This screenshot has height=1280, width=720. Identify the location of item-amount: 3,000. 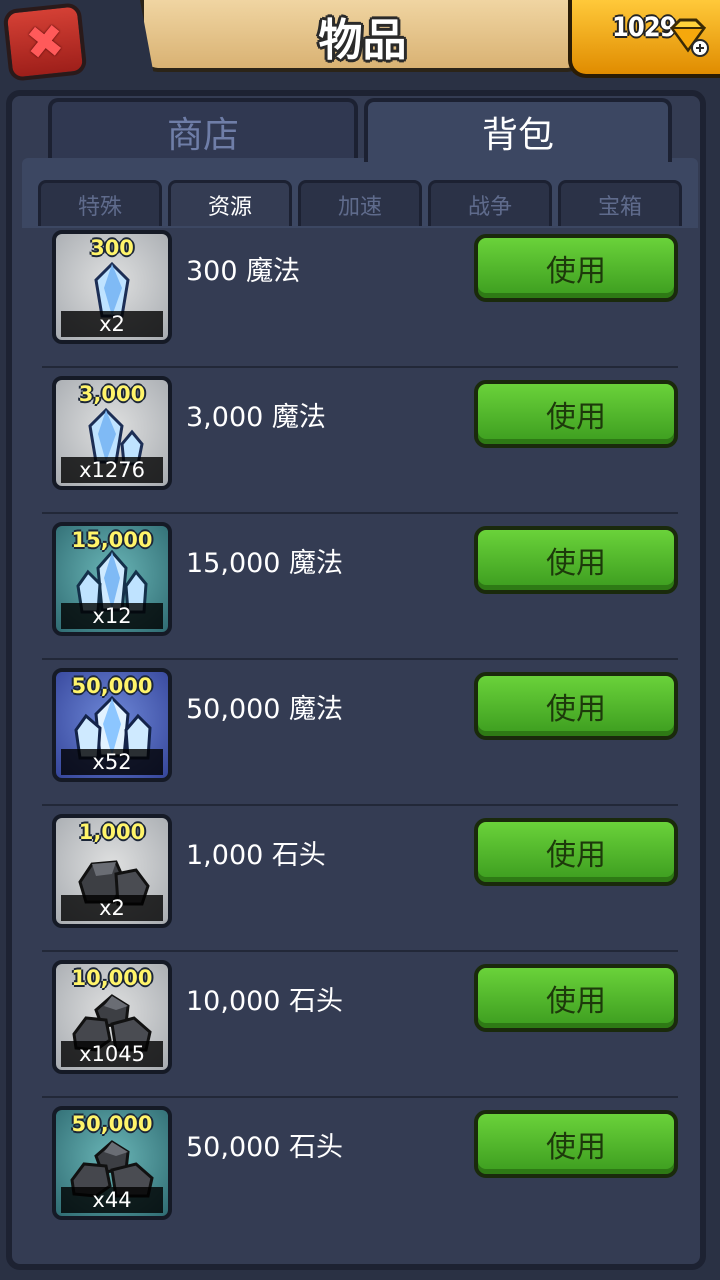
(112, 394).